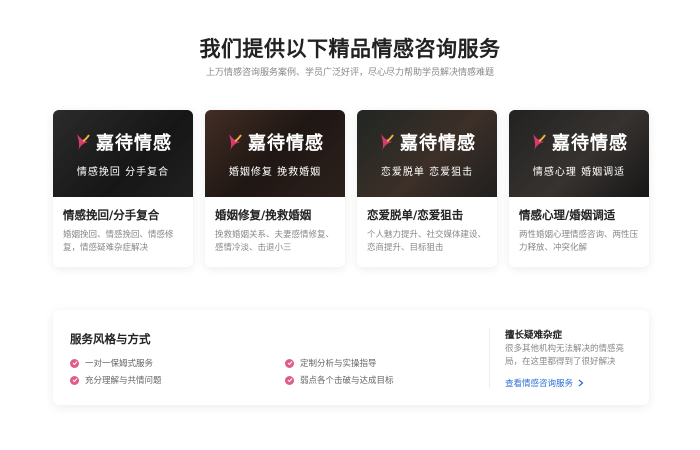  Describe the element at coordinates (427, 241) in the screenshot. I see `card-description: 个人魅力提升、社交媒体建设、恋商提升、目标狙击` at that location.